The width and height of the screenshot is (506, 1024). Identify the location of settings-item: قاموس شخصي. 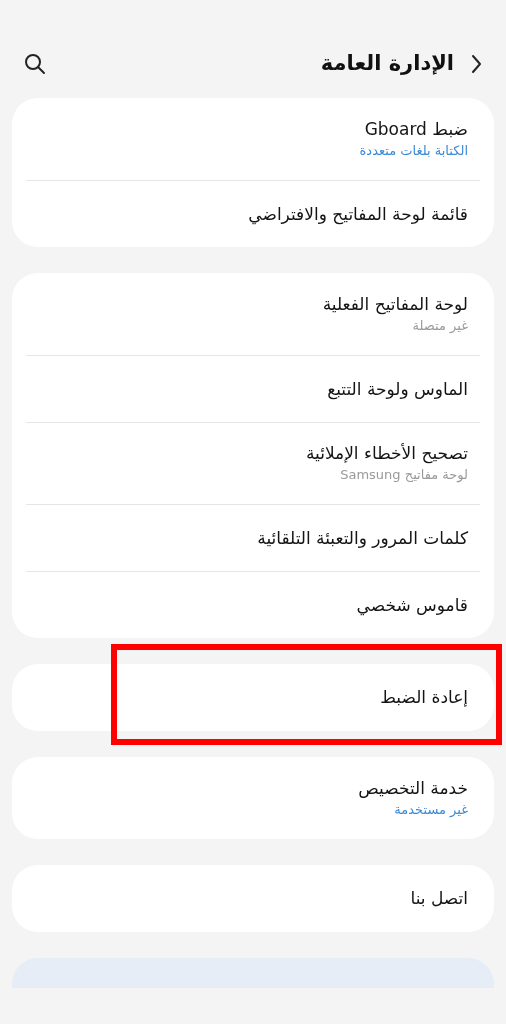
(253, 604).